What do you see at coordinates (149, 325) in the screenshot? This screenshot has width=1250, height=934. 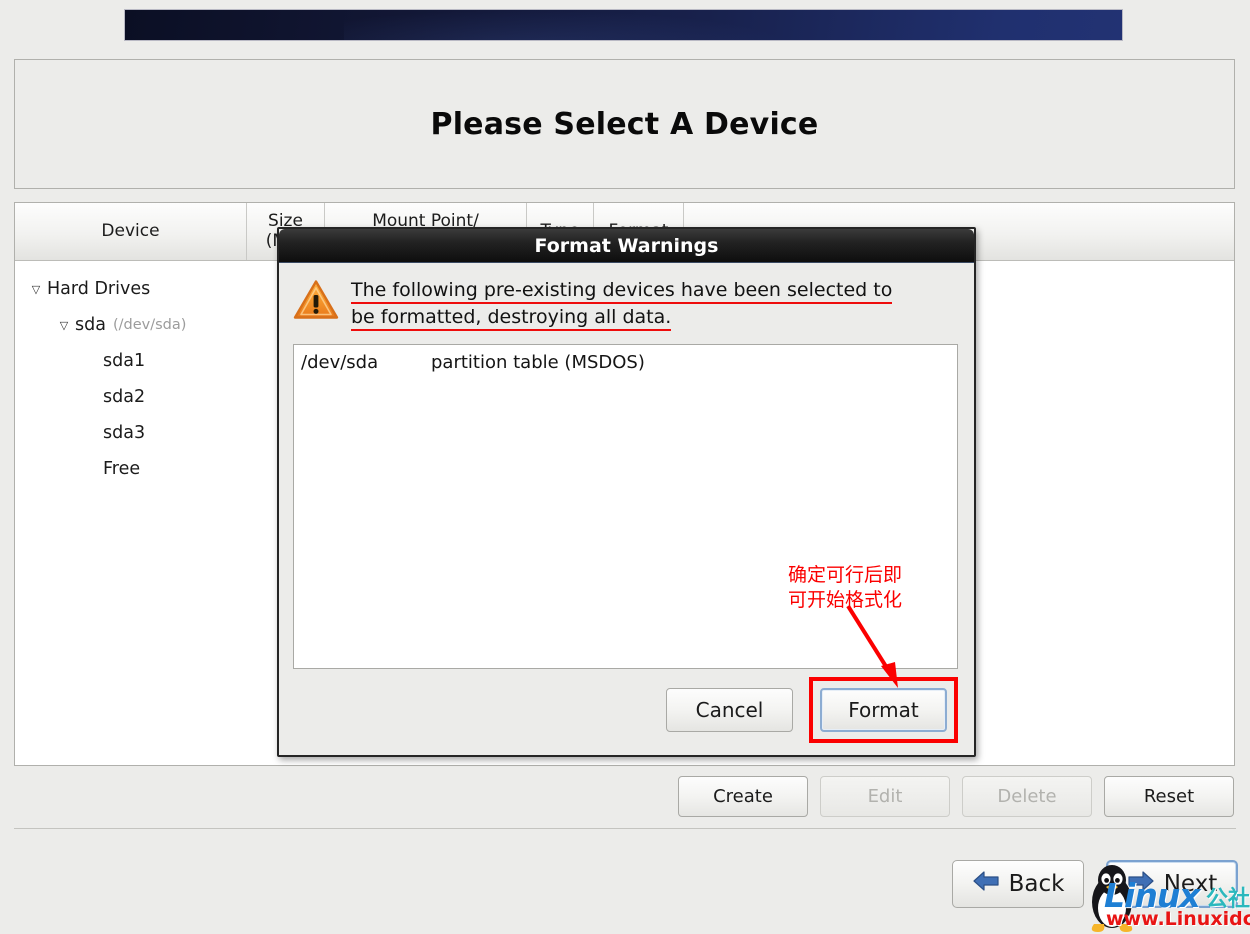 I see `device-path: (/dev/sda)` at bounding box center [149, 325].